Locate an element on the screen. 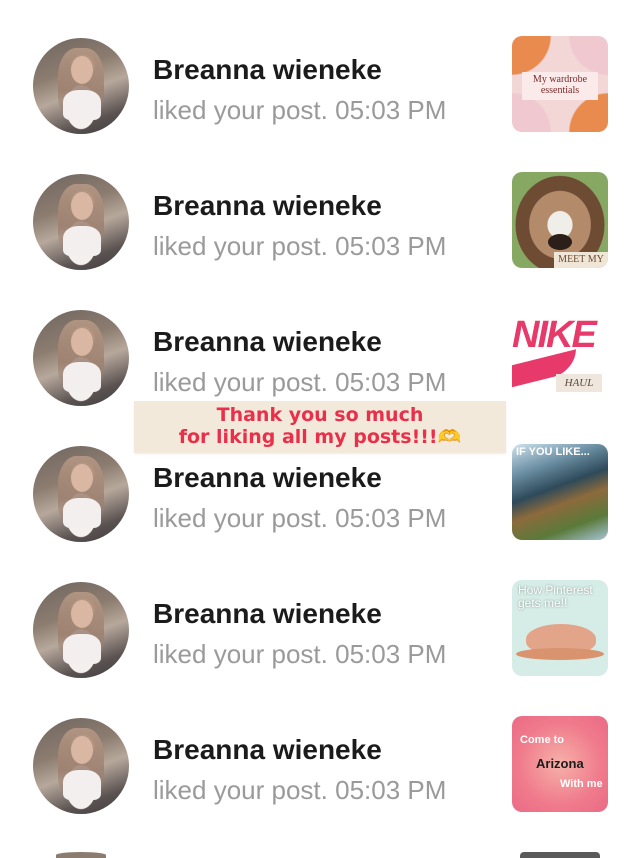  post-thumbnail: My wardrobe essentials is located at coordinates (560, 84).